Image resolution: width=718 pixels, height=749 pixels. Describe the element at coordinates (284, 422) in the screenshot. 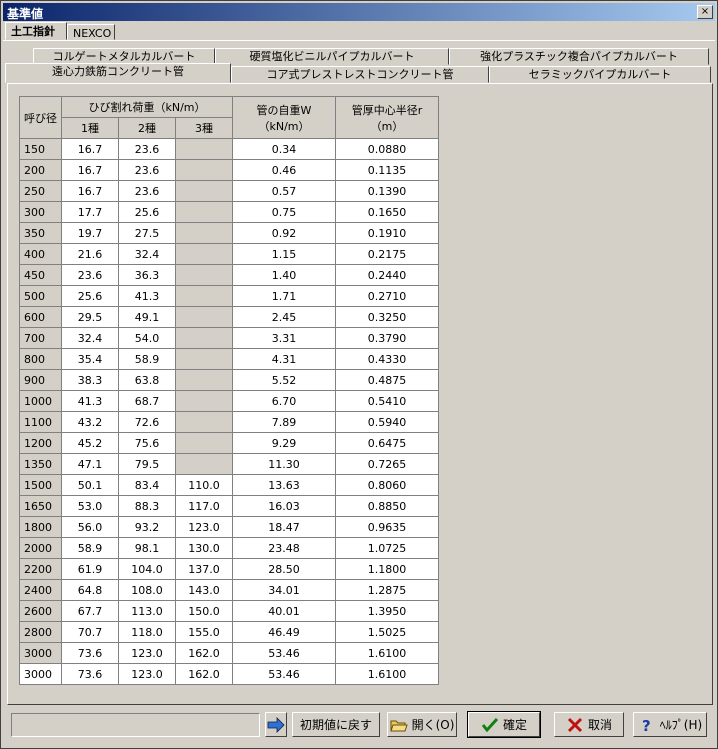

I see `cell-weight: 7.89` at that location.